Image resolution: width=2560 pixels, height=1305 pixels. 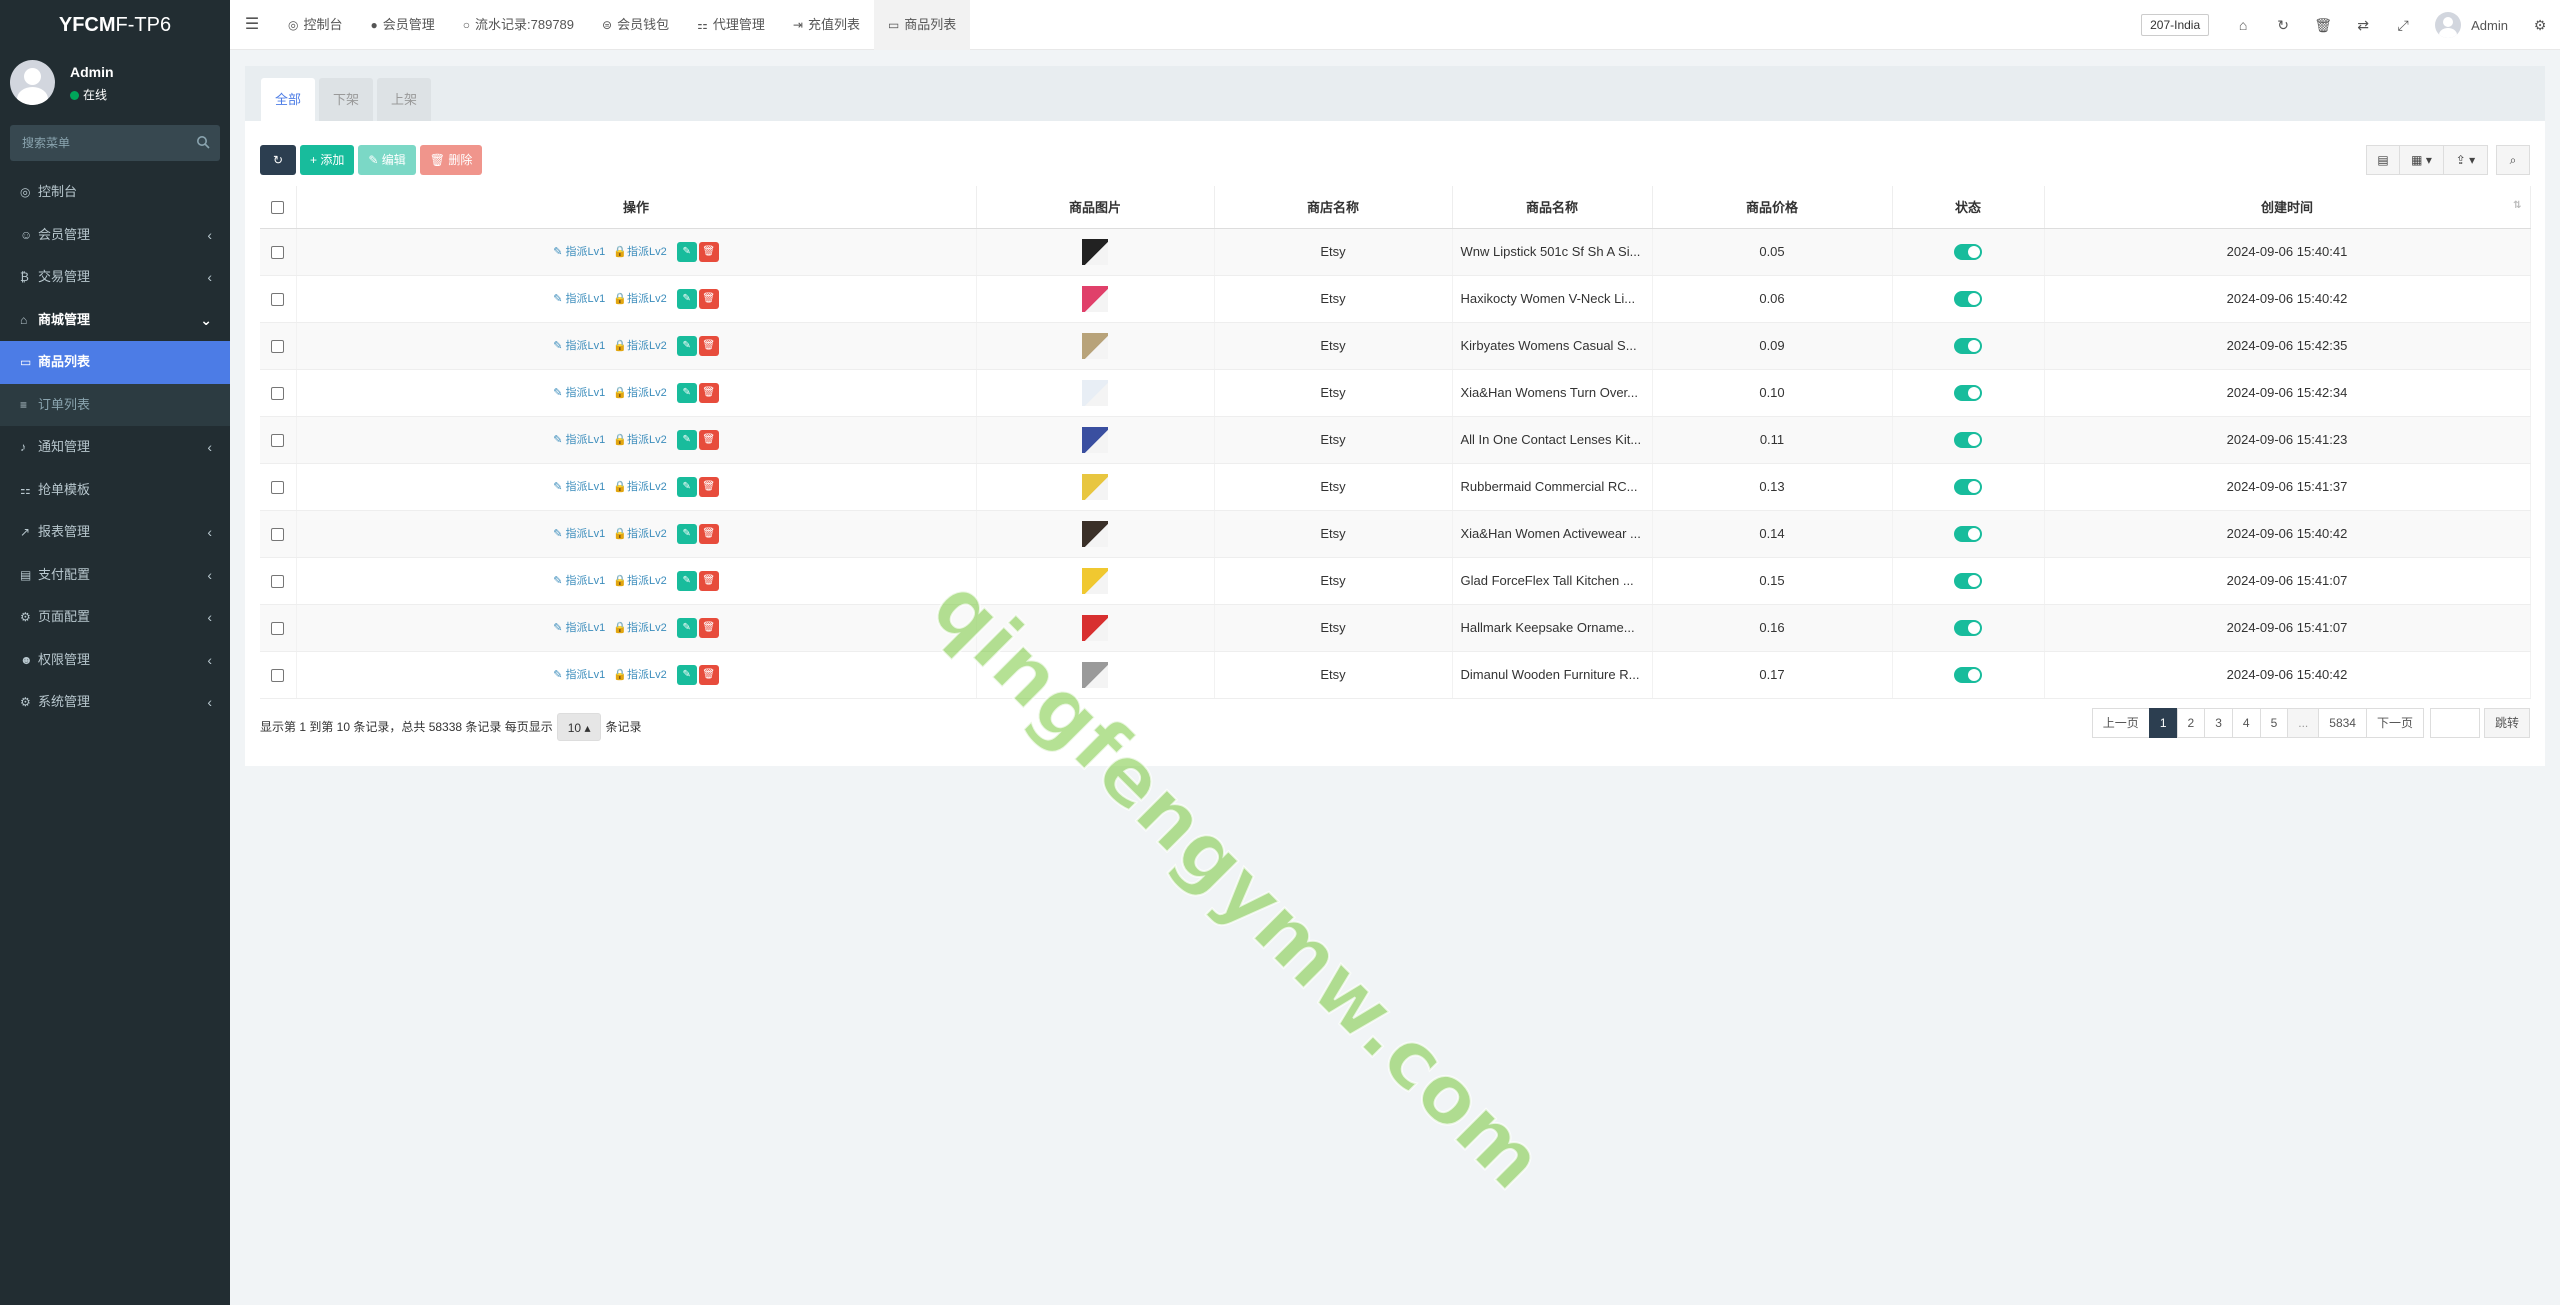 What do you see at coordinates (2394, 723) in the screenshot?
I see `next-page-button: 下一页` at bounding box center [2394, 723].